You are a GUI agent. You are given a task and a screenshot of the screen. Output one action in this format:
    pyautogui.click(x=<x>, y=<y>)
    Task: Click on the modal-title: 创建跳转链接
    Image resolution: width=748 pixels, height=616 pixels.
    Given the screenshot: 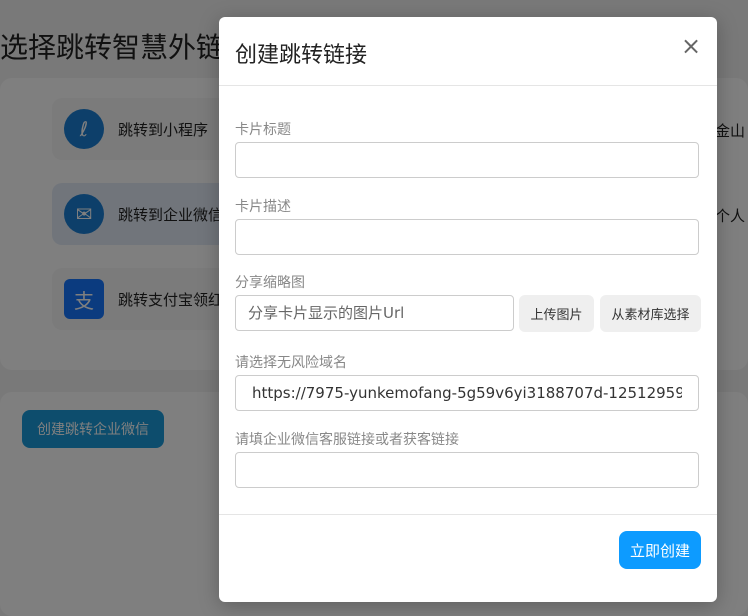 What is the action you would take?
    pyautogui.click(x=301, y=55)
    